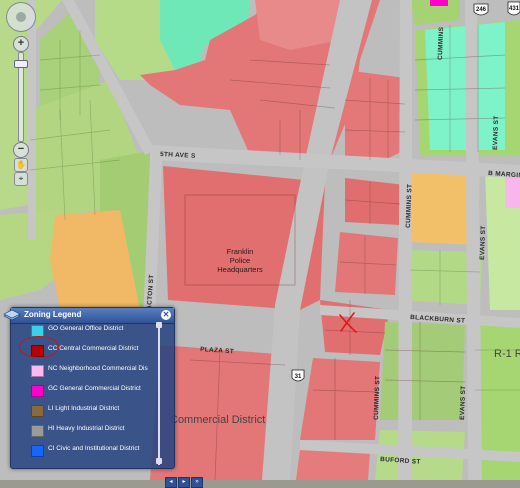 The image size is (520, 488). What do you see at coordinates (197, 482) in the screenshot?
I see `legend-last-button: »` at bounding box center [197, 482].